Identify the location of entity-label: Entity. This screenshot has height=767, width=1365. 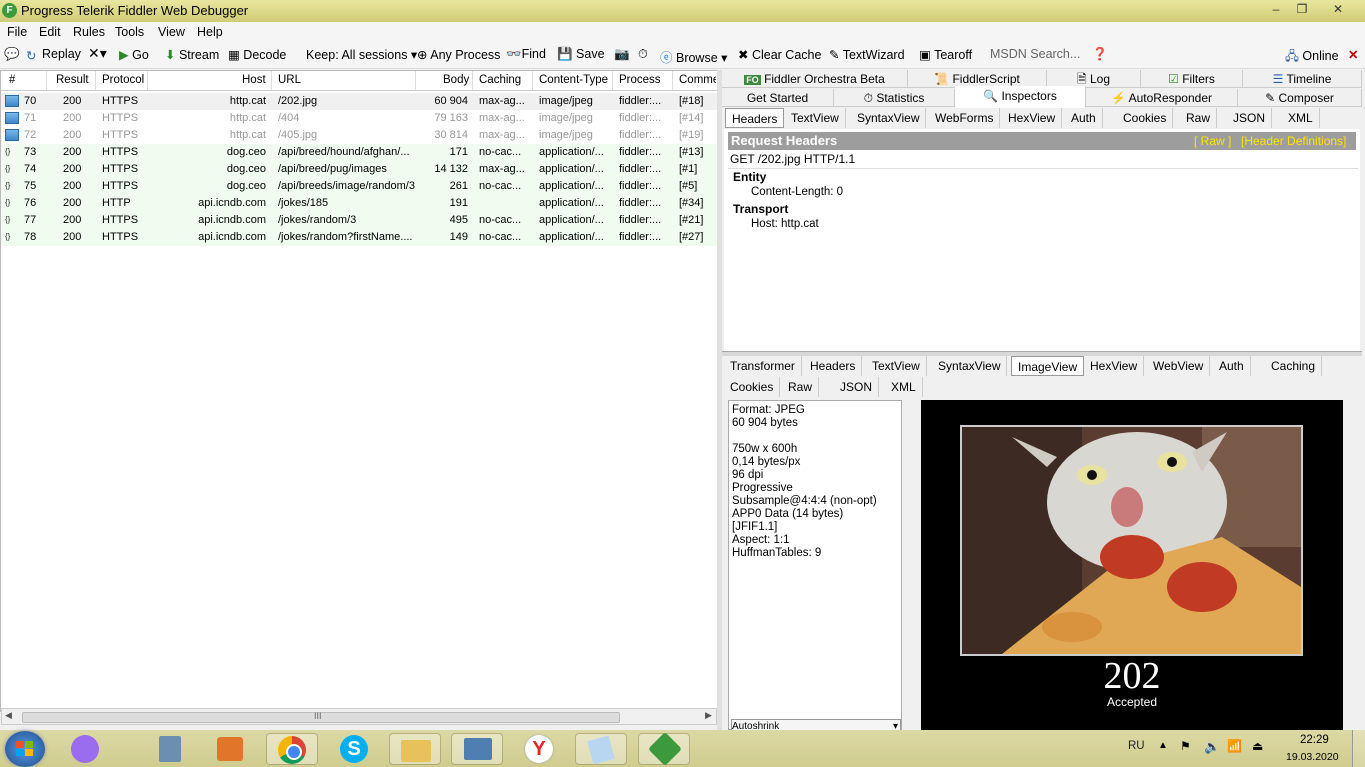
(749, 177).